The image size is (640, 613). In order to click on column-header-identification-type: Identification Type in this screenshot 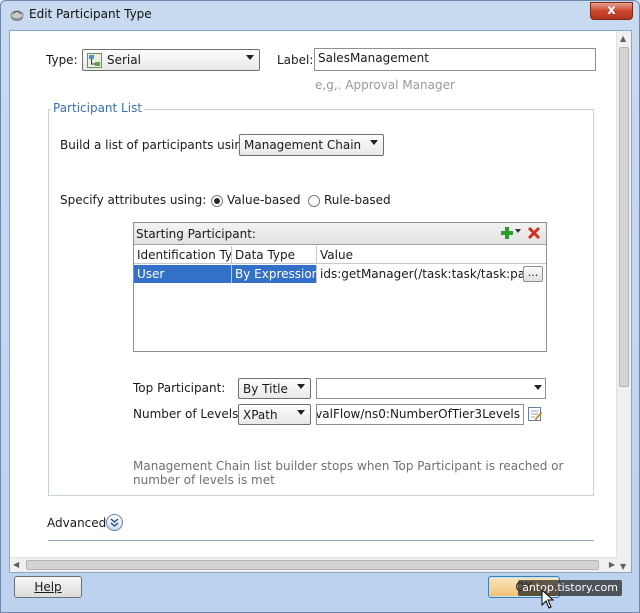, I will do `click(183, 255)`.